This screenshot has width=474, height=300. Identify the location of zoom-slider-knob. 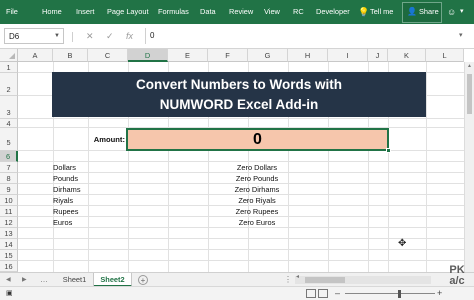
(399, 294).